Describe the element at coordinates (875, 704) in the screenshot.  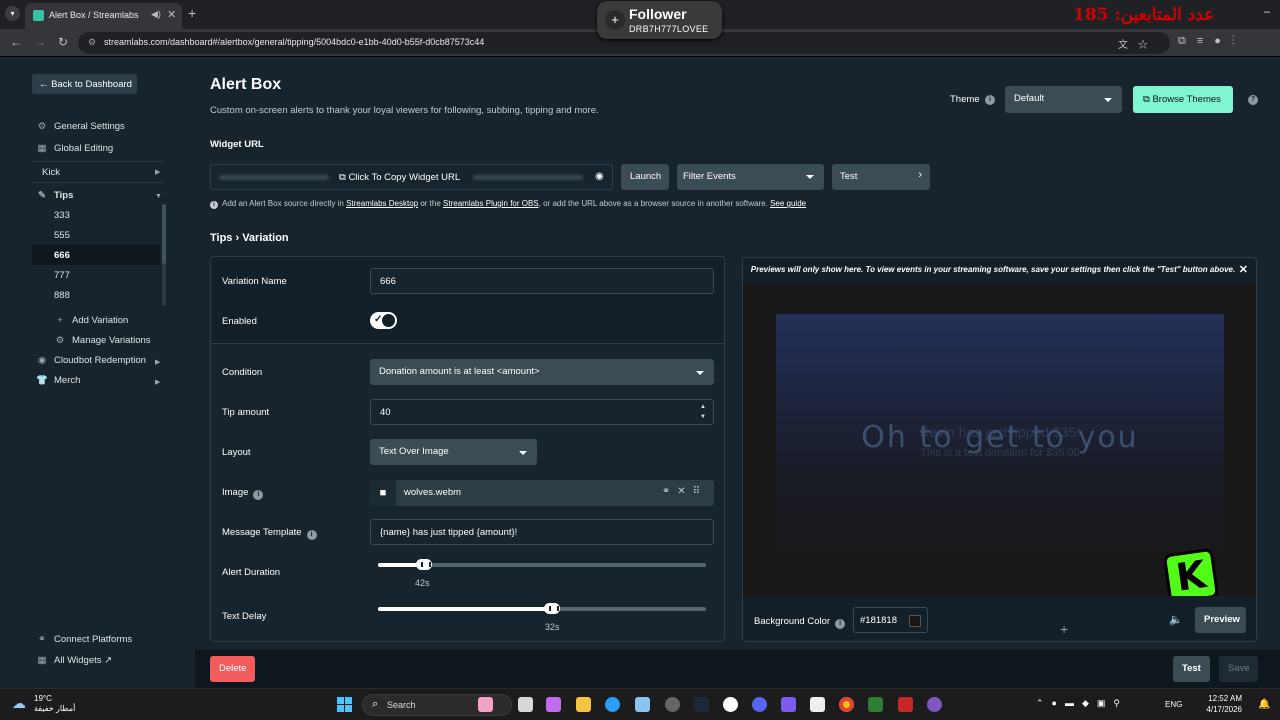
I see `notepad-plus-icon` at that location.